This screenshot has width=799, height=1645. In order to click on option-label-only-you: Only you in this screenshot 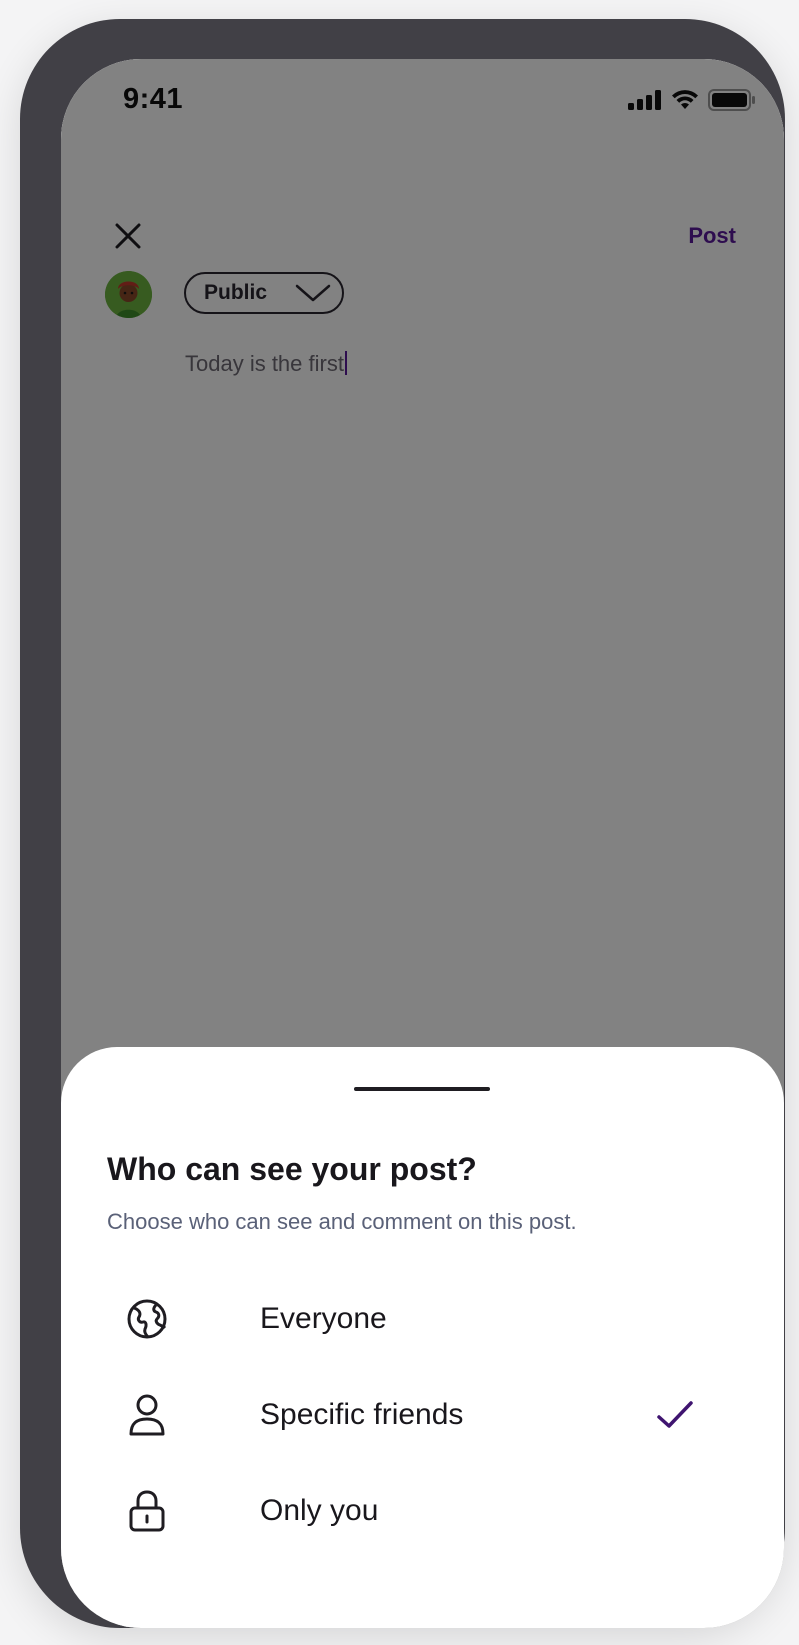, I will do `click(319, 1510)`.